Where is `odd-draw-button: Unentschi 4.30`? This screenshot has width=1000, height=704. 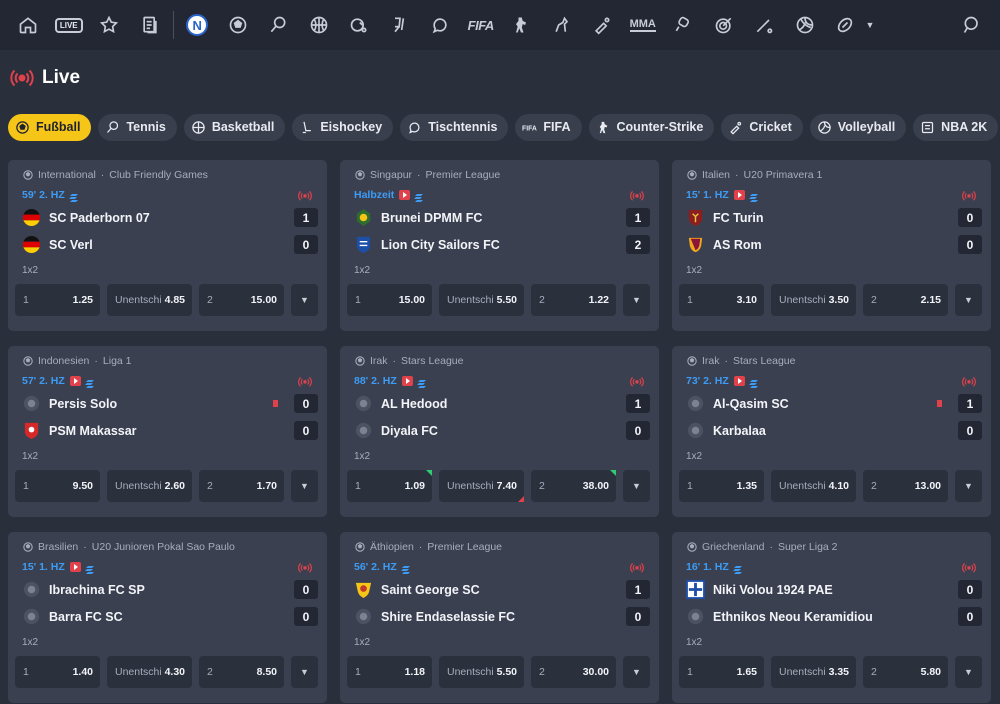 odd-draw-button: Unentschi 4.30 is located at coordinates (149, 672).